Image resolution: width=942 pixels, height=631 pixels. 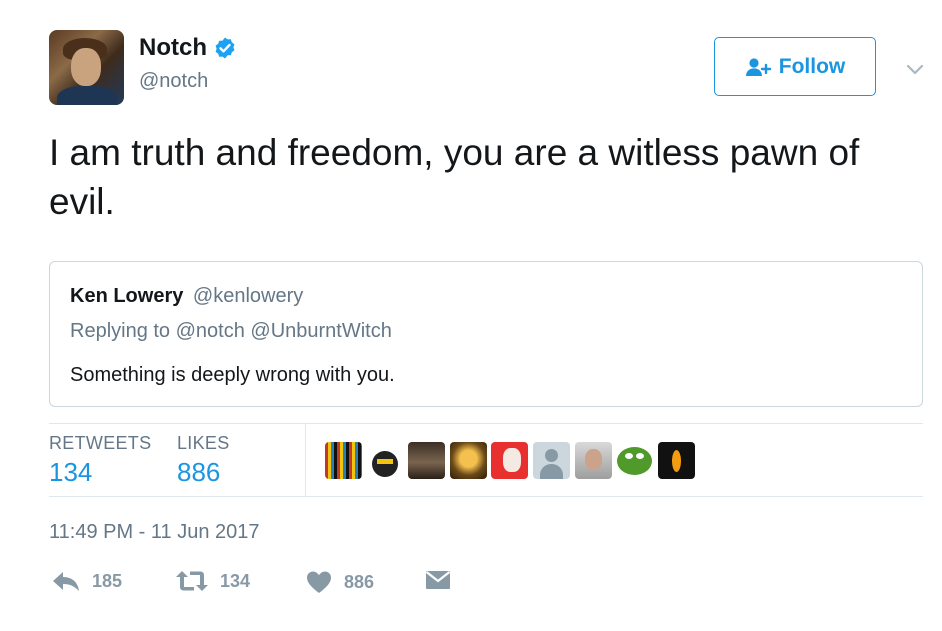 I want to click on avatar-face, so click(x=86, y=67).